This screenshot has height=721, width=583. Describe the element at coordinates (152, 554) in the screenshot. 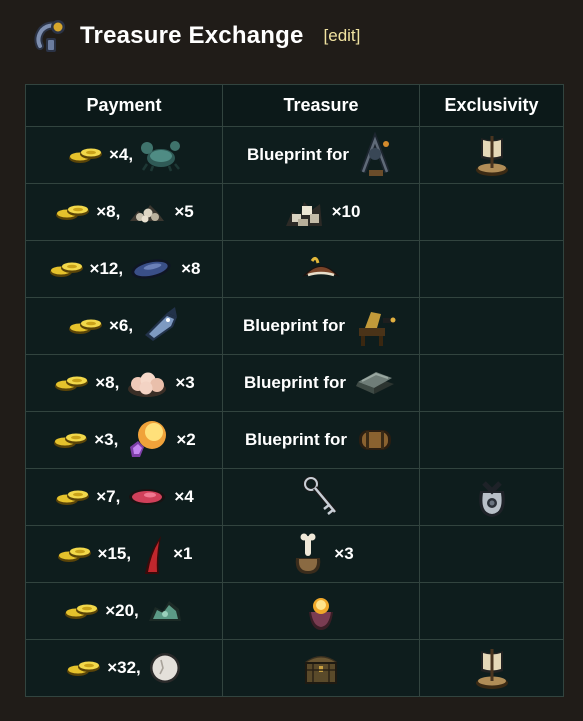

I see `red-fin-icon` at that location.